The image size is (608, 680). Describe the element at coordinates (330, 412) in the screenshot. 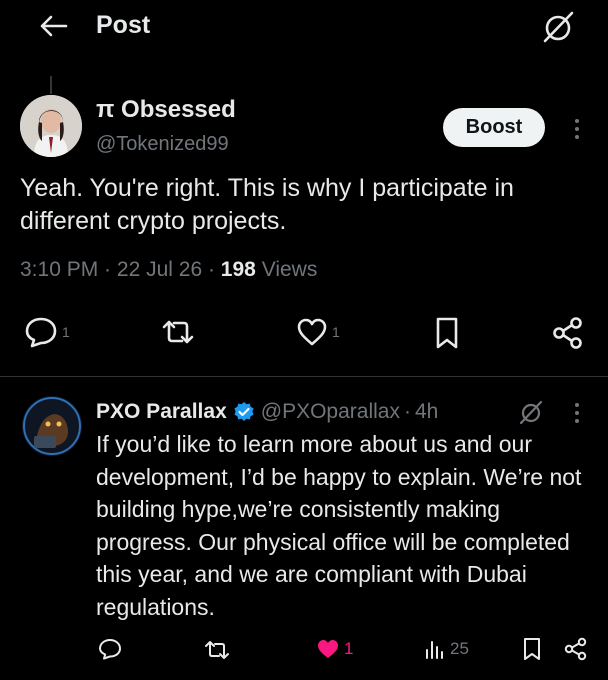

I see `reply-author-handle: @PXOparallax` at that location.